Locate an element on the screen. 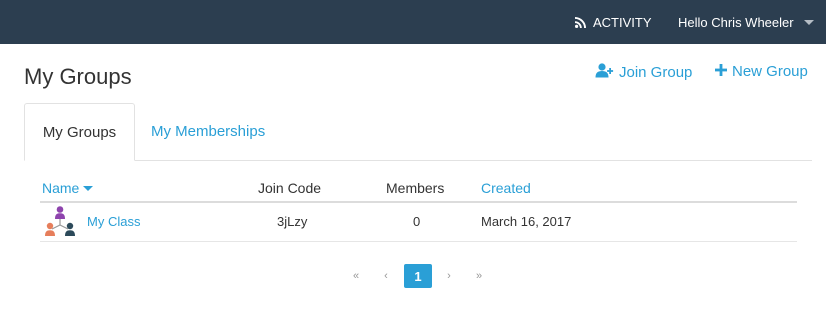 The image size is (826, 324). sort-caret-down-icon is located at coordinates (88, 188).